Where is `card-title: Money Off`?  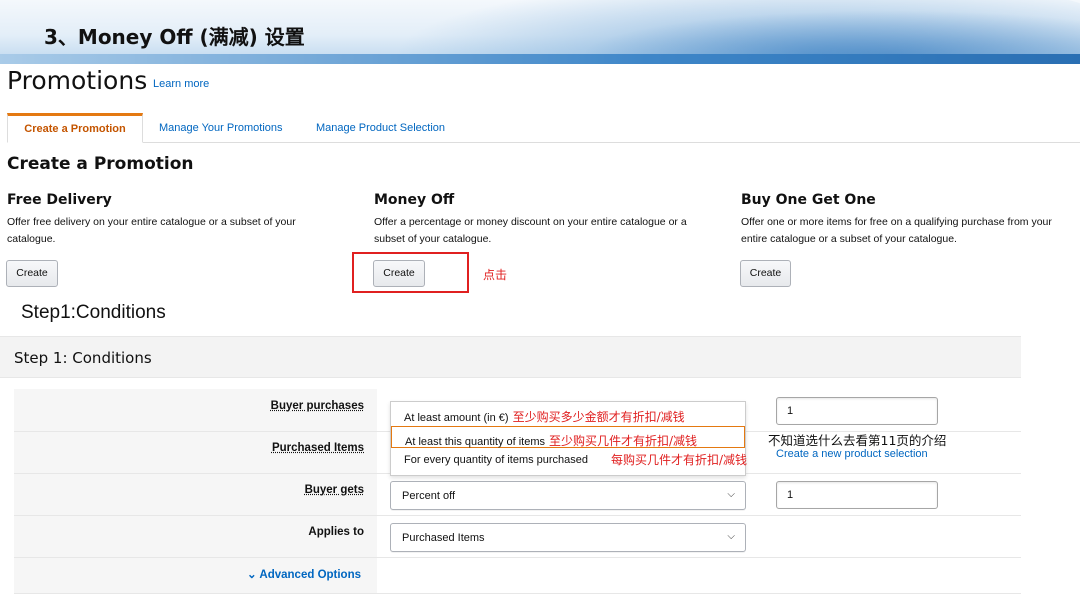 card-title: Money Off is located at coordinates (414, 200).